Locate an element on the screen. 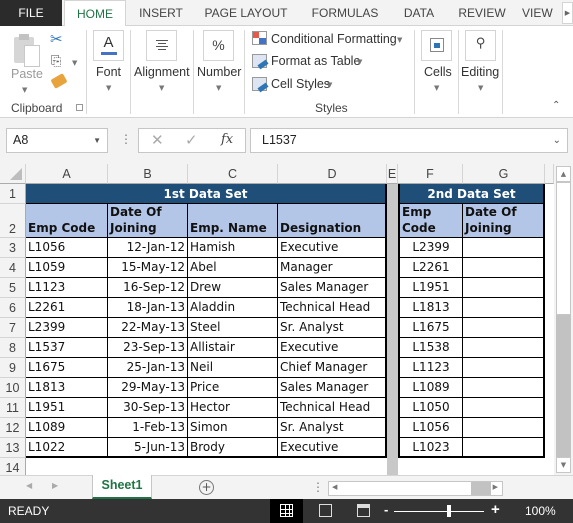  cells-group-button: Cells is located at coordinates (438, 72).